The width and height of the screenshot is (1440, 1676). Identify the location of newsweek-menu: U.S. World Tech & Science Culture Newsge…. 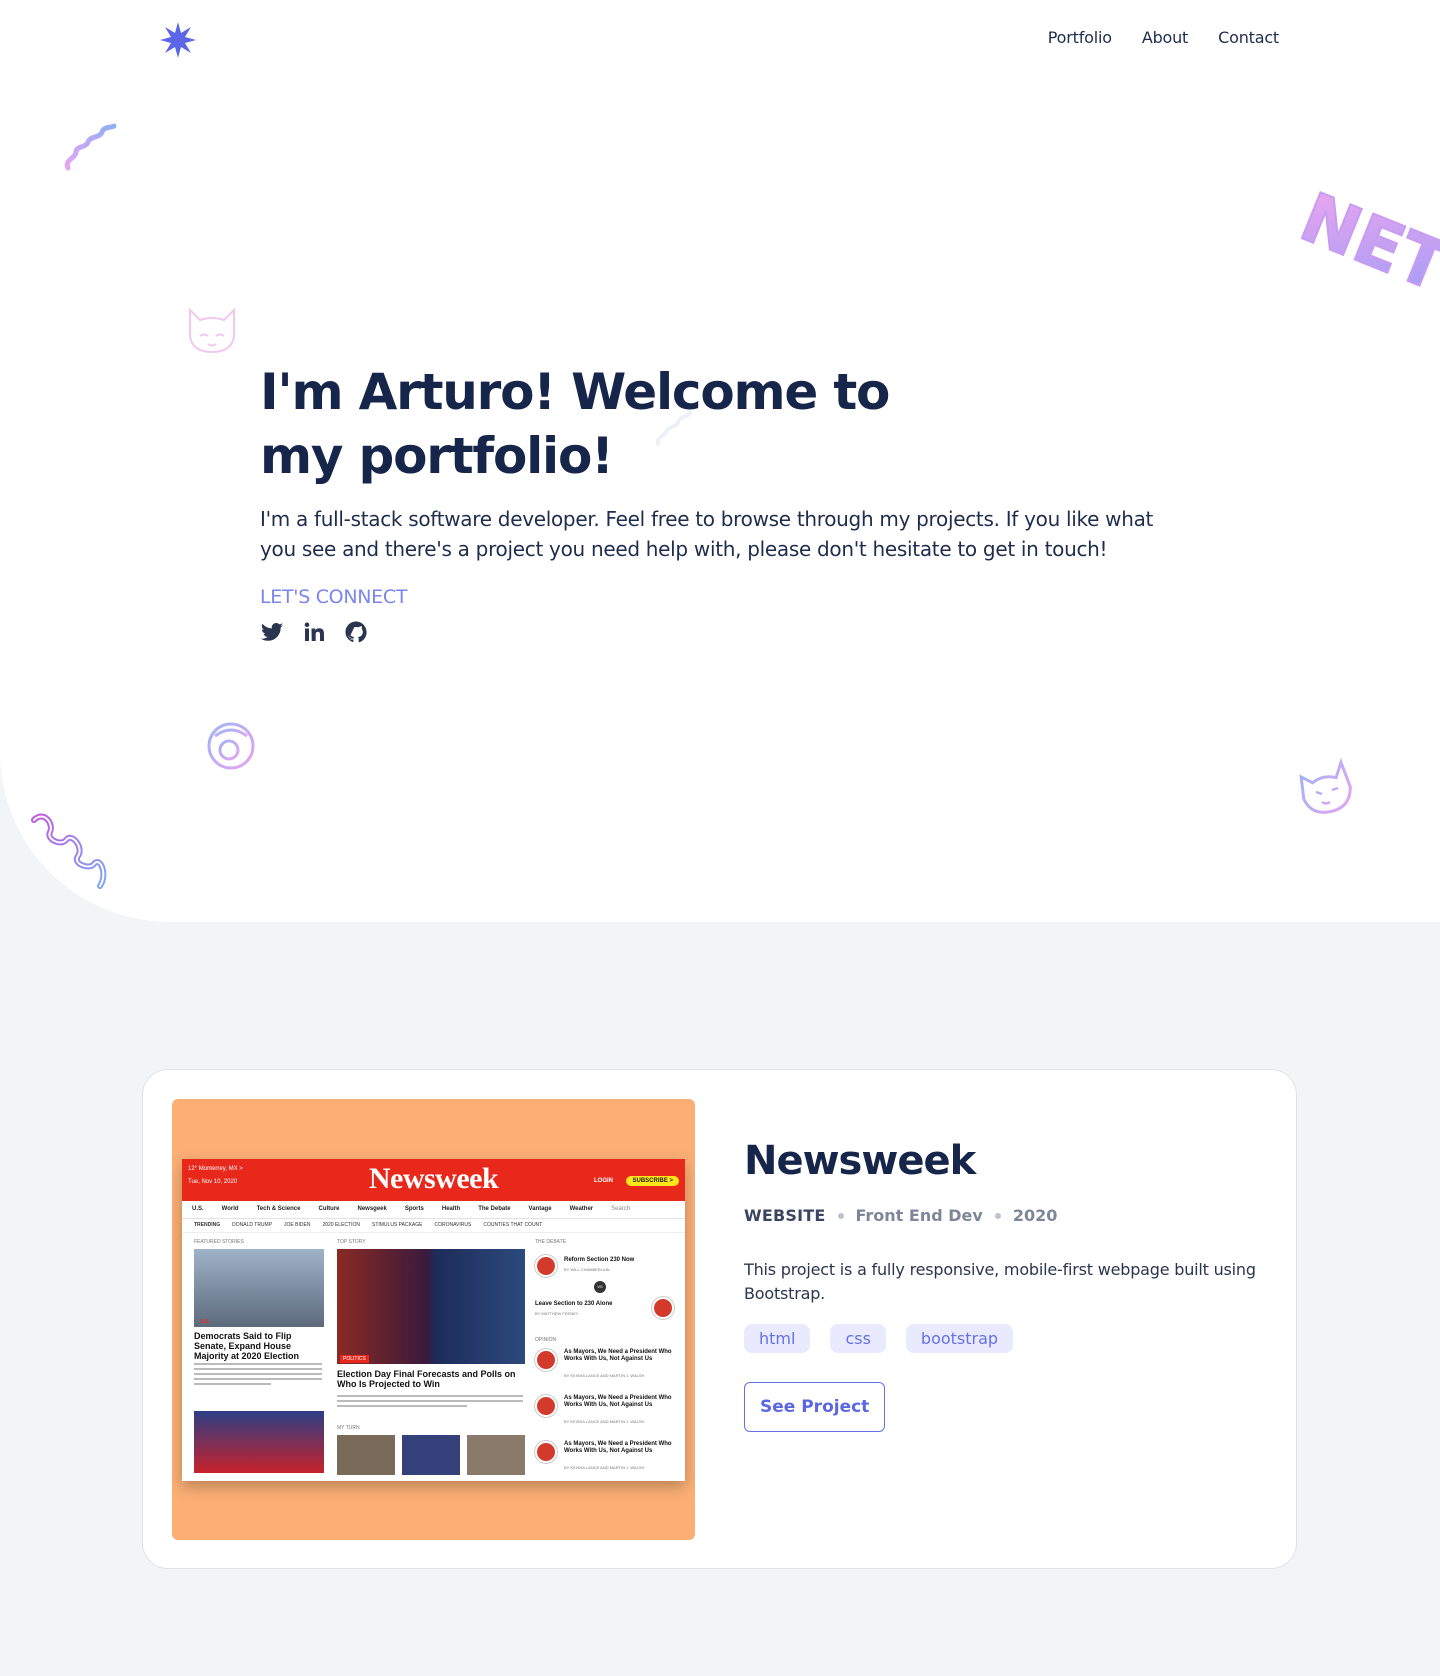
(433, 1210).